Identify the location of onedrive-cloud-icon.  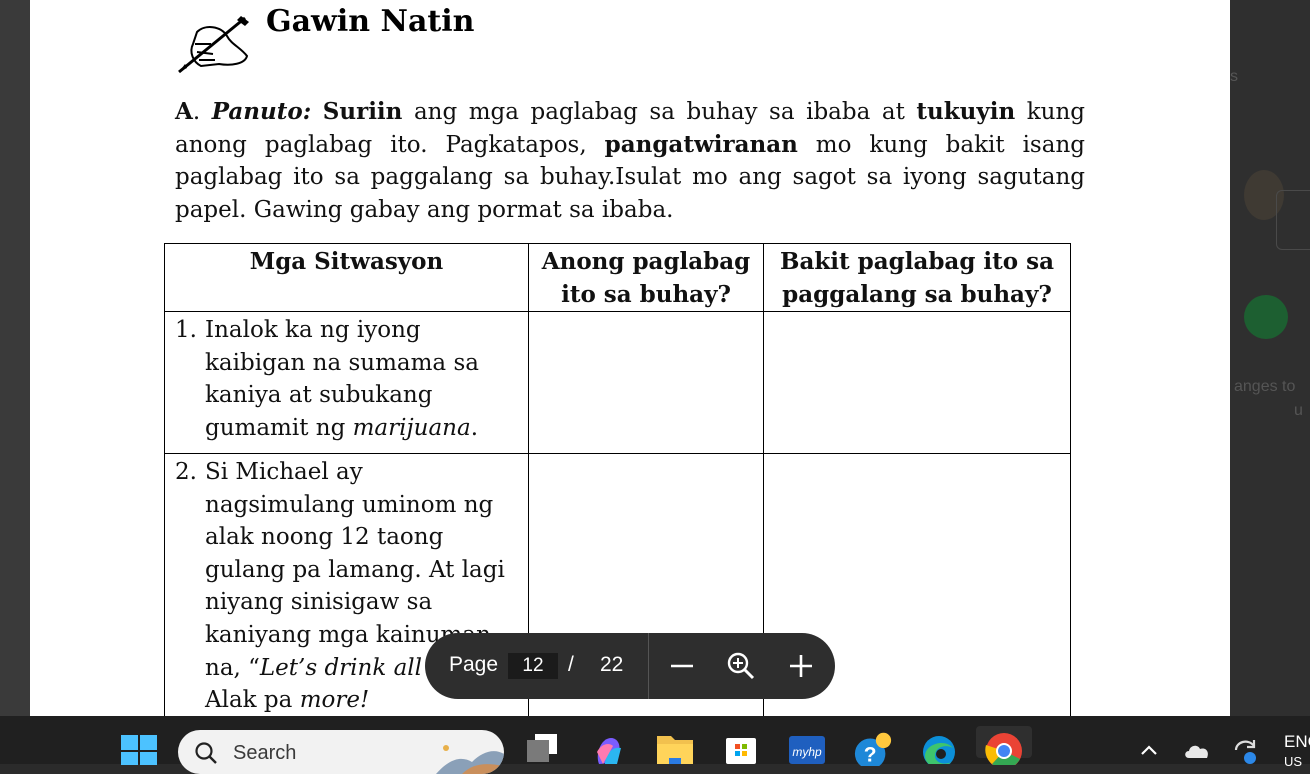
(1197, 751).